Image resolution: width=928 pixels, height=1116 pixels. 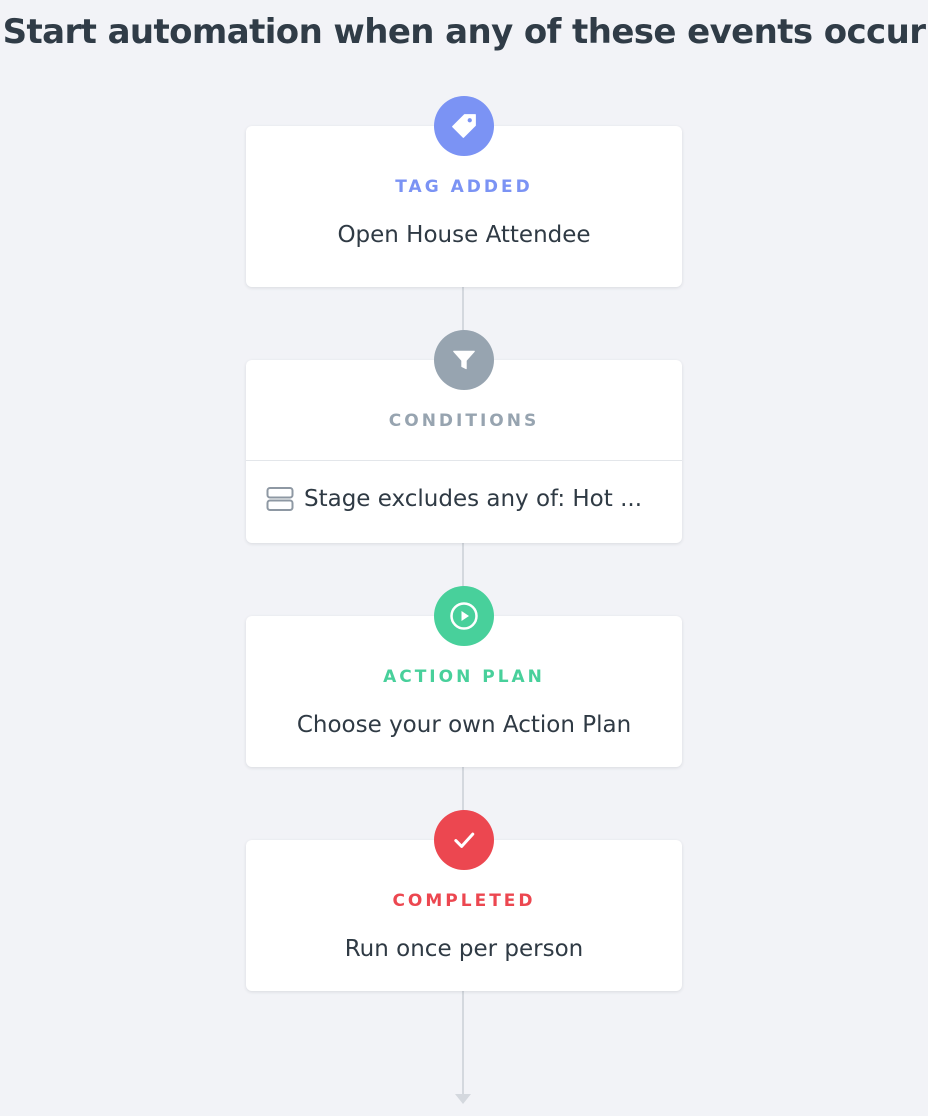 What do you see at coordinates (463, 1042) in the screenshot?
I see `connector-line` at bounding box center [463, 1042].